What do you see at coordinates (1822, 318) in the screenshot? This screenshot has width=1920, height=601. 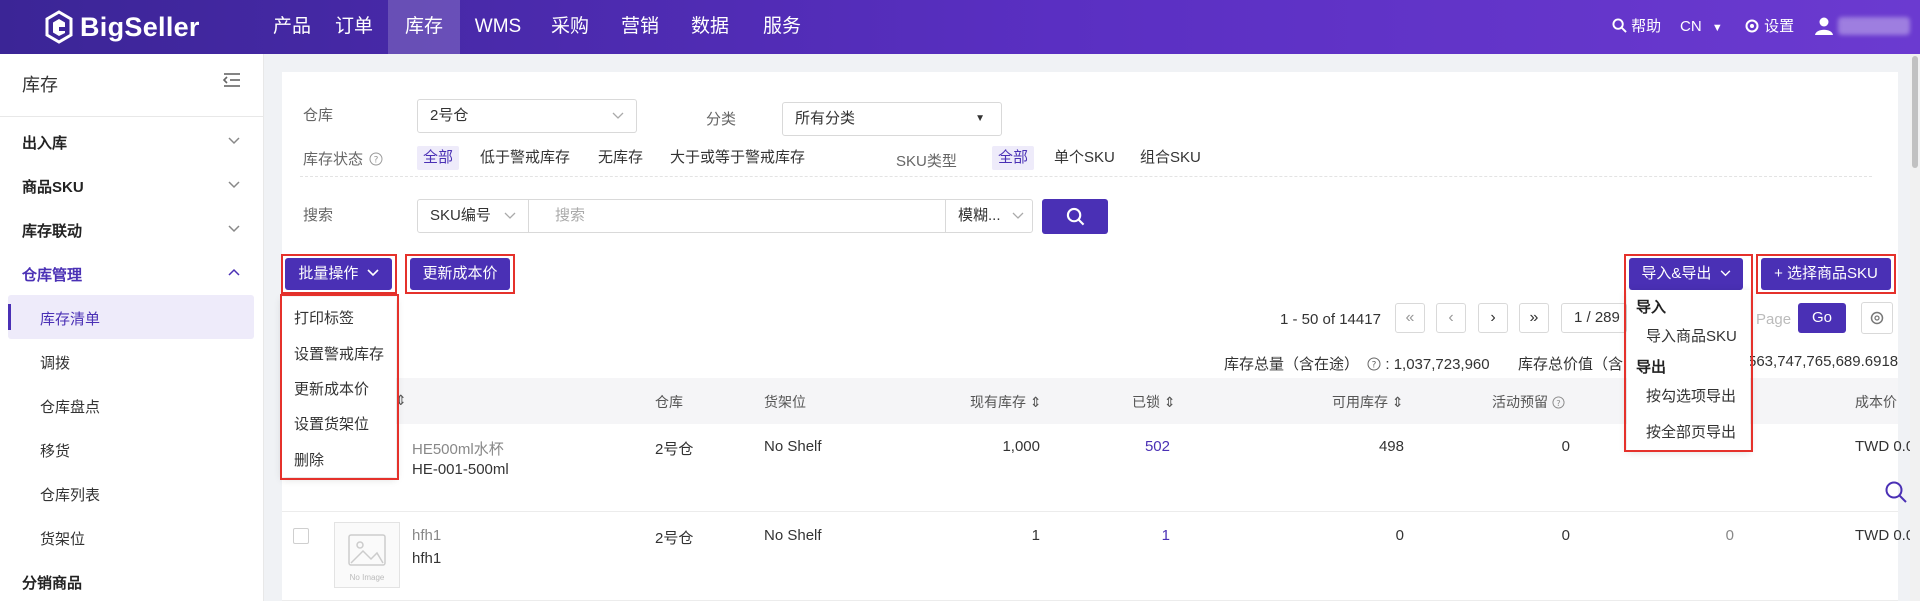 I see `go-button: Go` at bounding box center [1822, 318].